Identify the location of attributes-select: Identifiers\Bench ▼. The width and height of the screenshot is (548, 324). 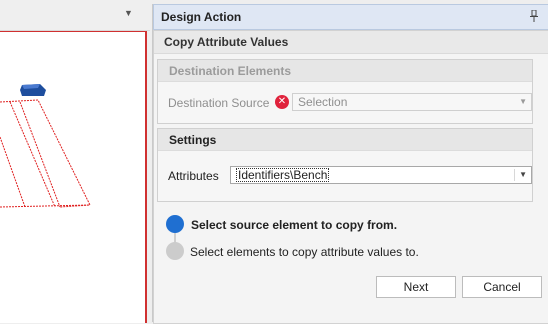
(381, 175).